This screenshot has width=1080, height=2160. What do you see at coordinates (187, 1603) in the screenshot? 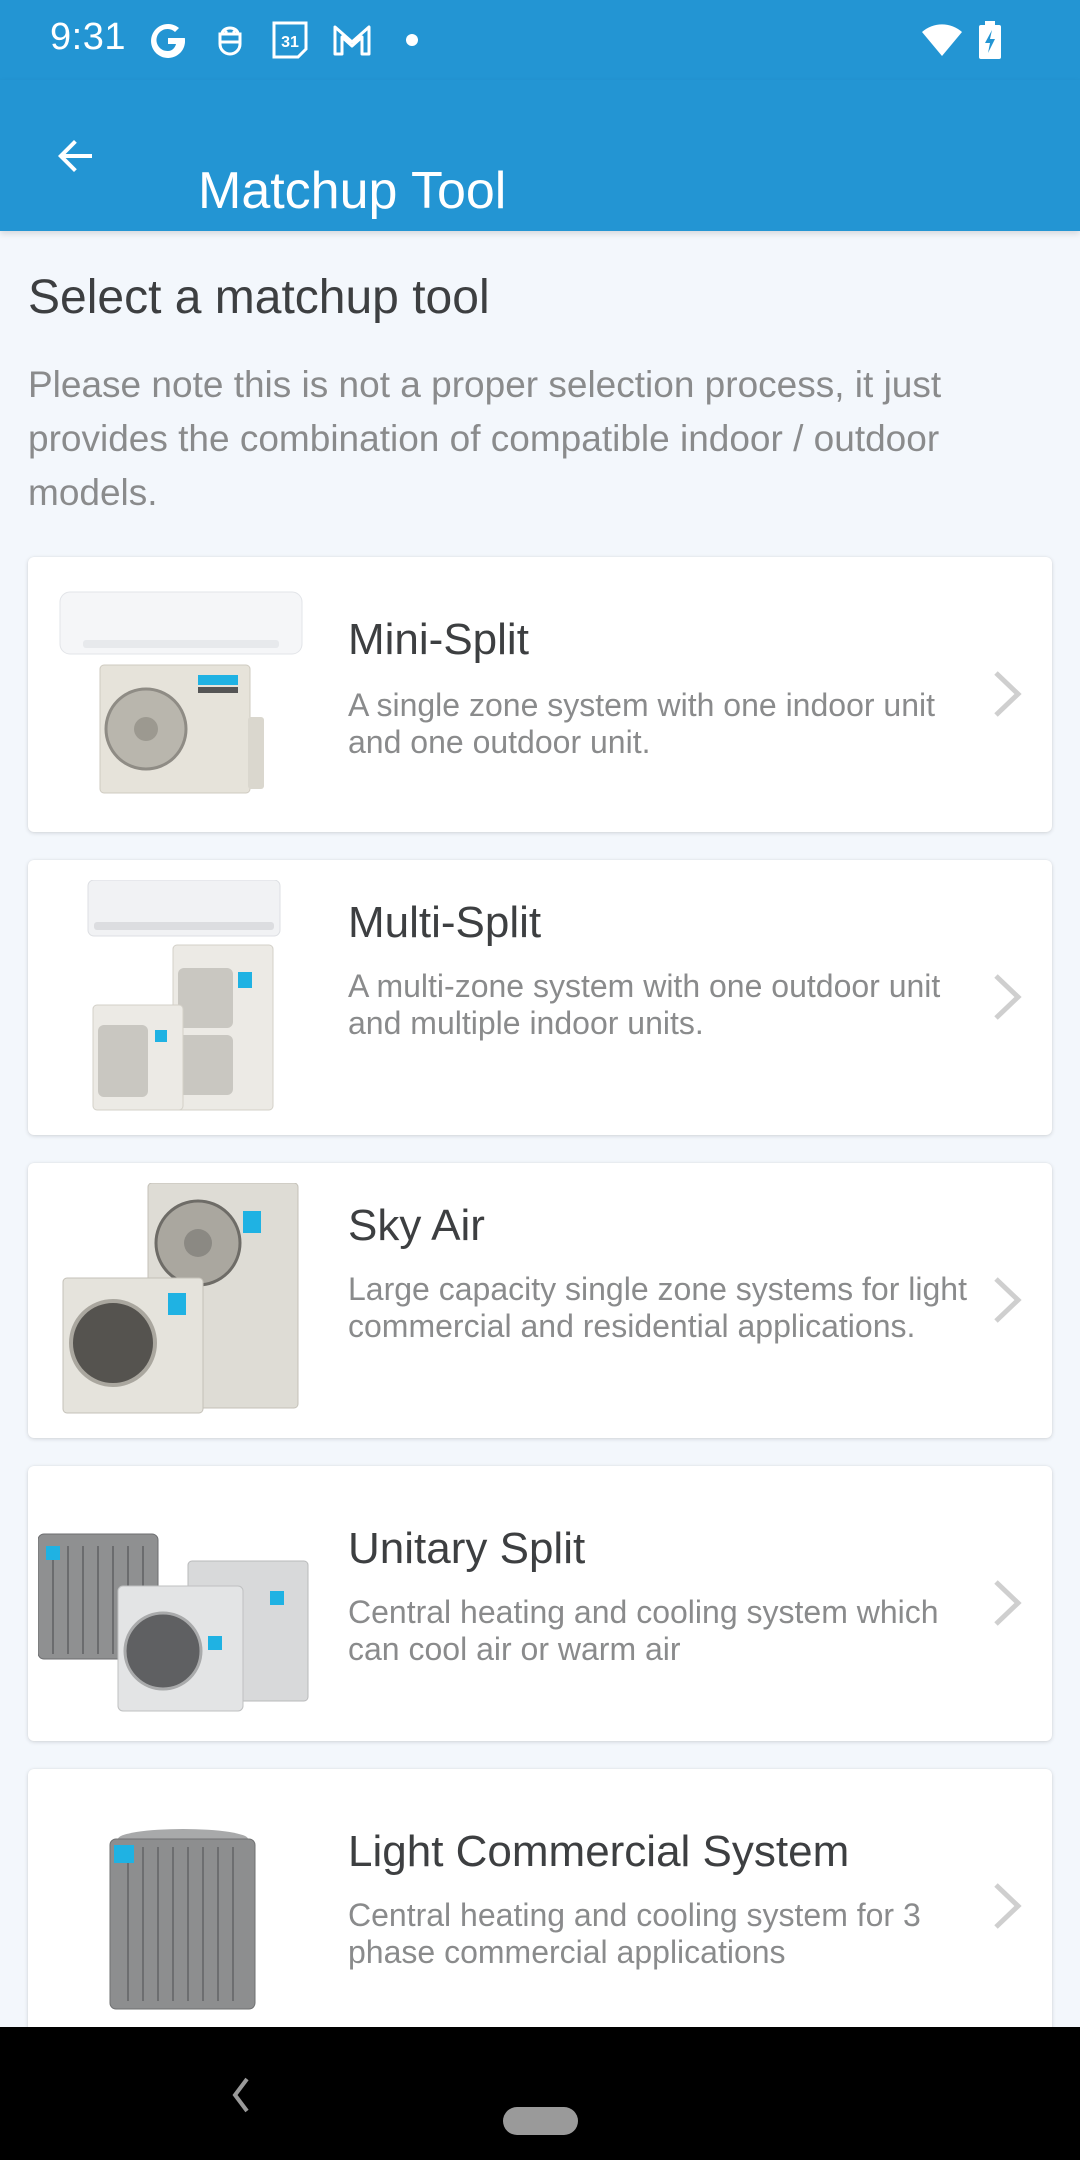
I see `unitary-split-image` at bounding box center [187, 1603].